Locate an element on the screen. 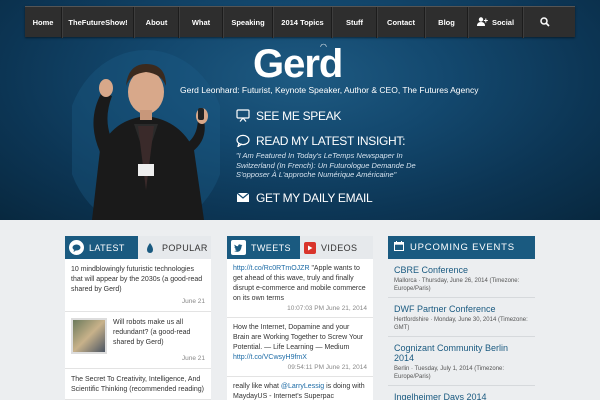  read-insight-link: READ MY LATEST INSIGHT: is located at coordinates (320, 140).